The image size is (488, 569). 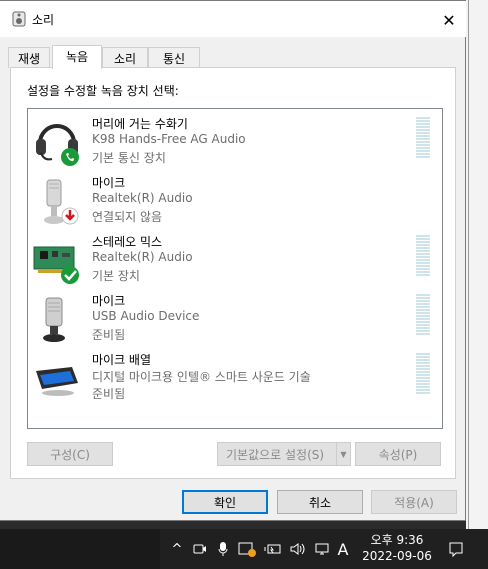 I want to click on notification-center-icon, so click(x=456, y=549).